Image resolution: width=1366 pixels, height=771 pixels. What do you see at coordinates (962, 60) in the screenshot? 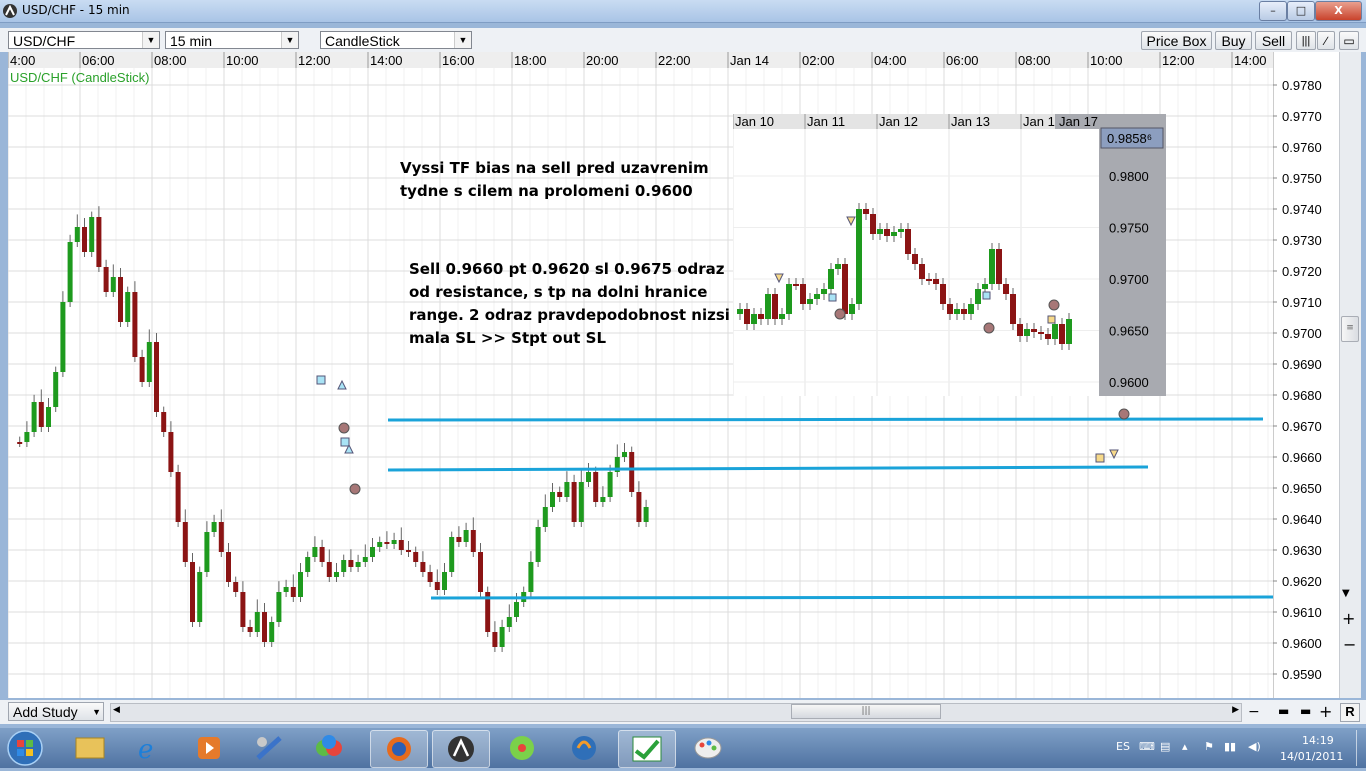
I see `time-tick-label: 06:00` at bounding box center [962, 60].